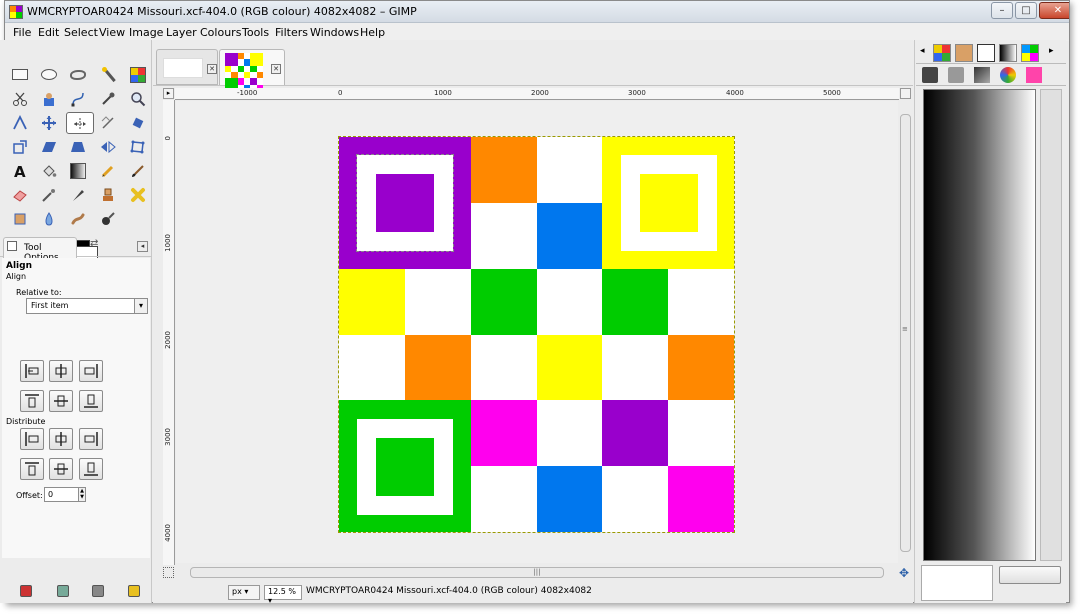  Describe the element at coordinates (168, 93) in the screenshot. I see `ruler-corner: ▸` at that location.